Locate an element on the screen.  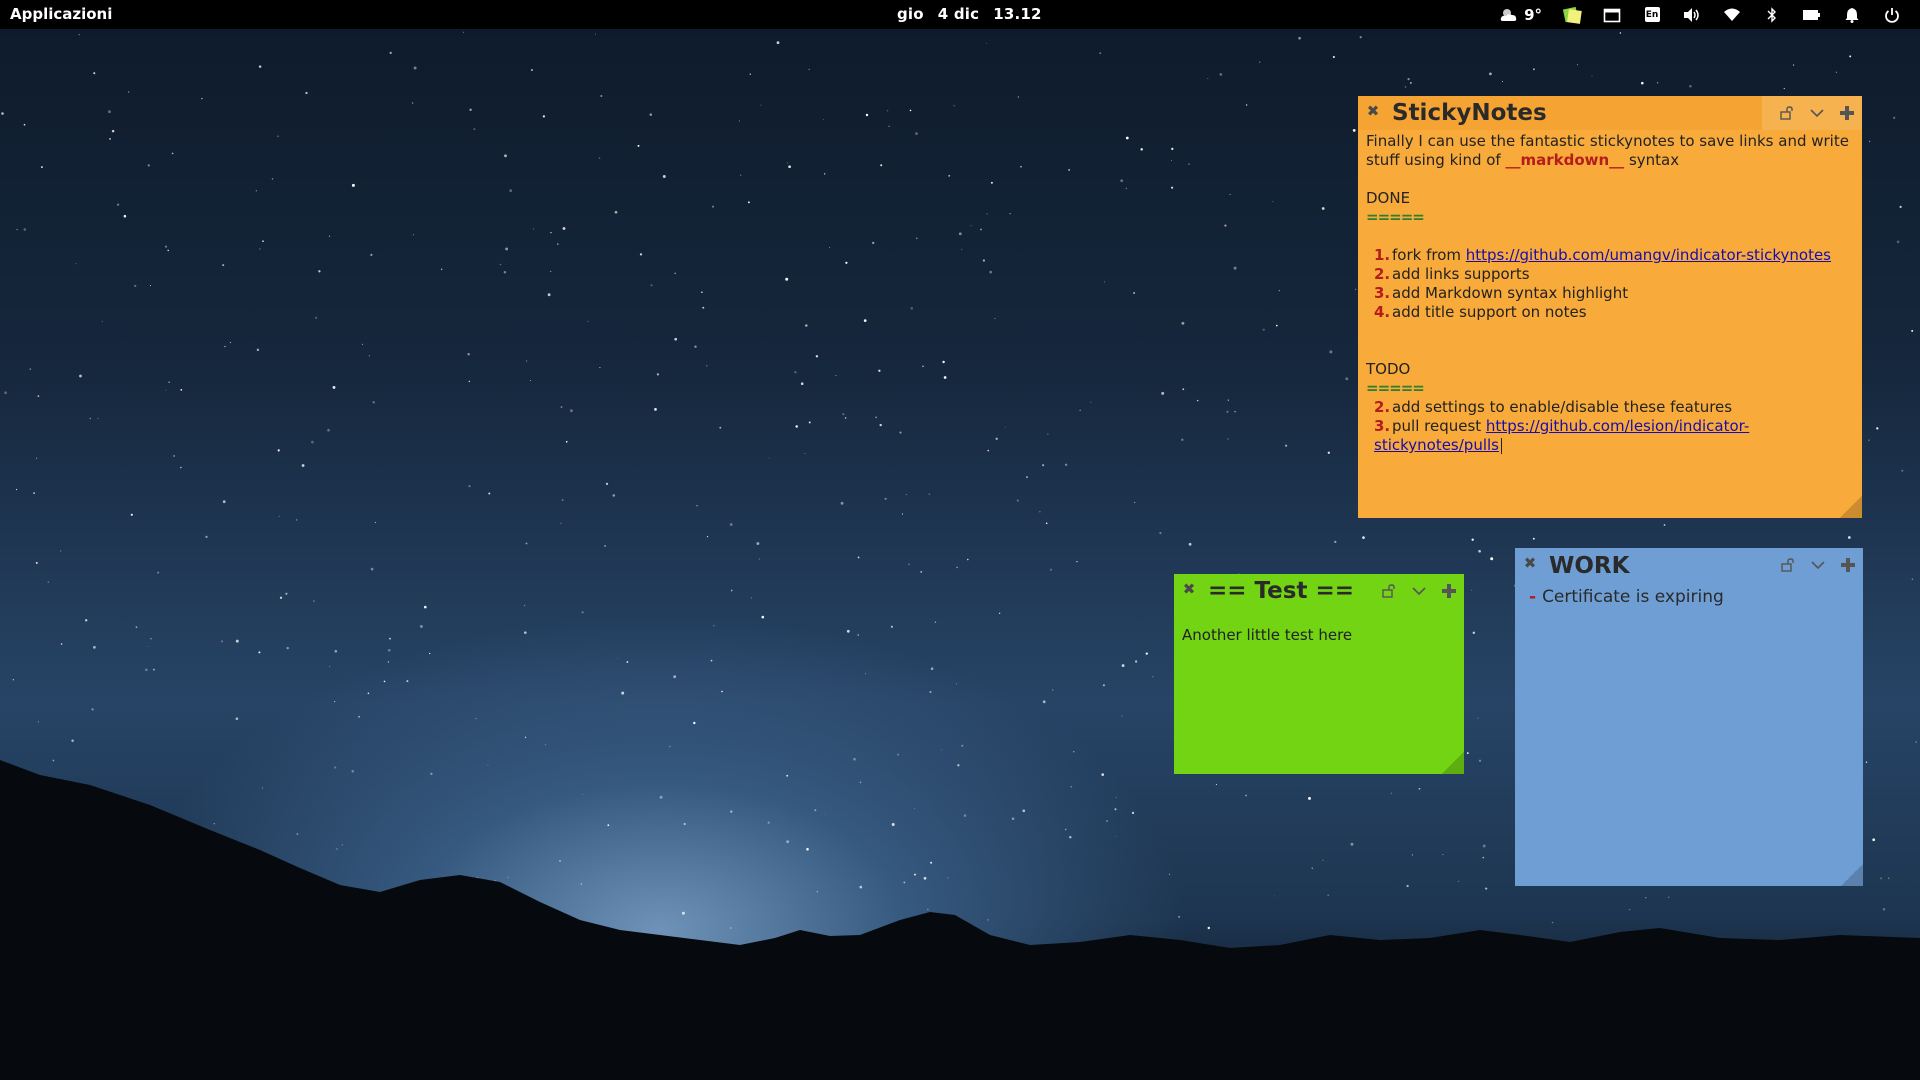
top-panel: Applicazioni gio 4 dic 13.12 9° En is located at coordinates (960, 14).